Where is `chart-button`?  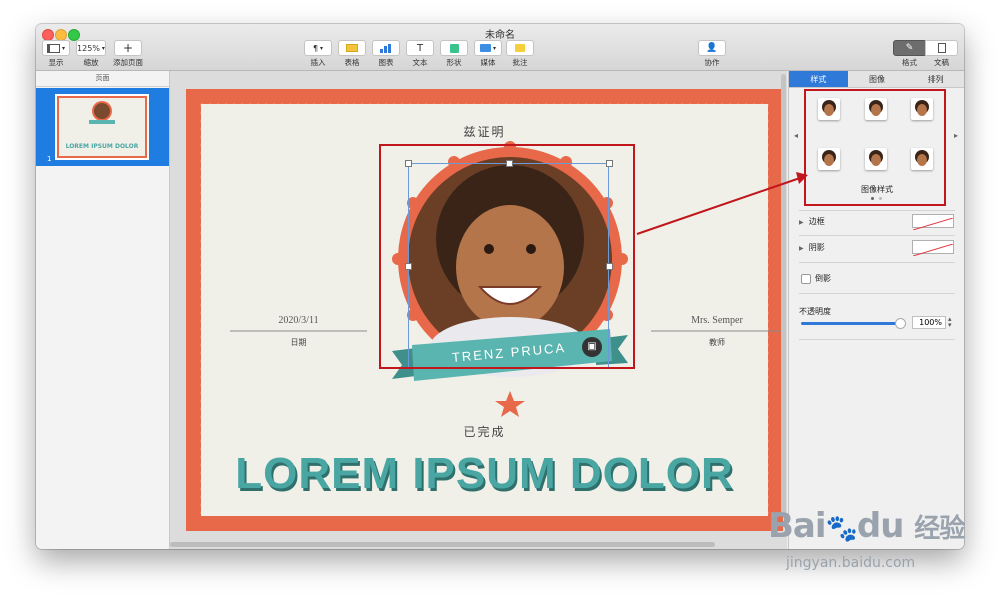 chart-button is located at coordinates (386, 48).